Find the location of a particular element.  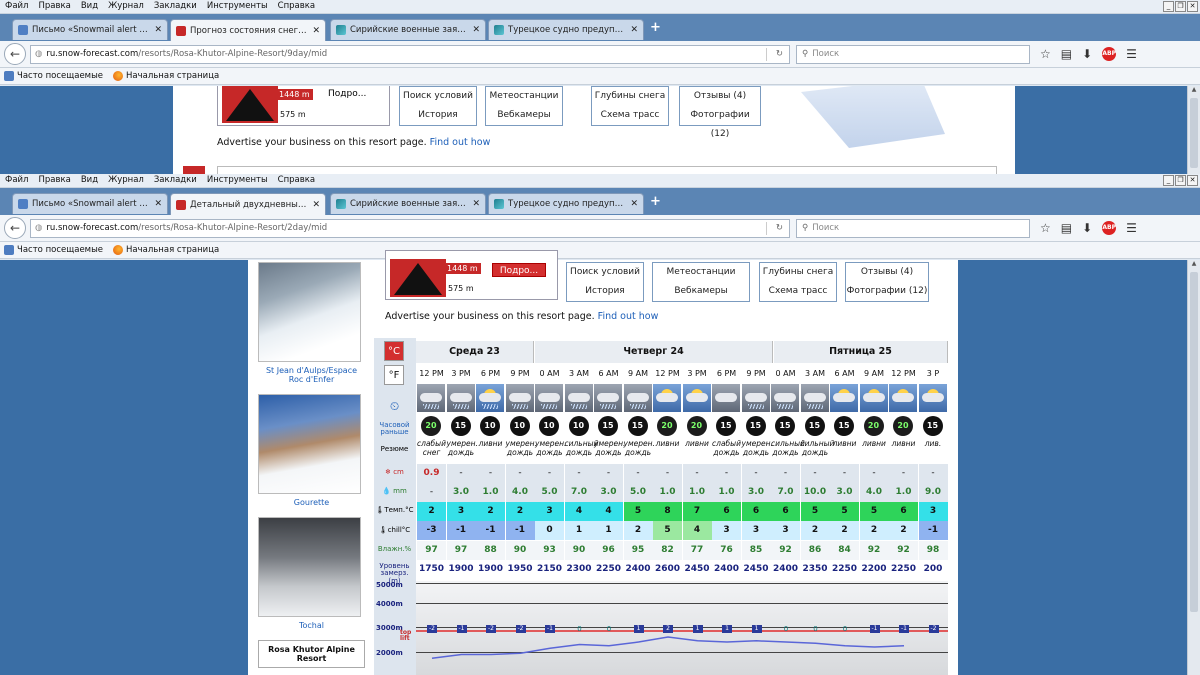

cloud-rain-icon is located at coordinates (755, 398).